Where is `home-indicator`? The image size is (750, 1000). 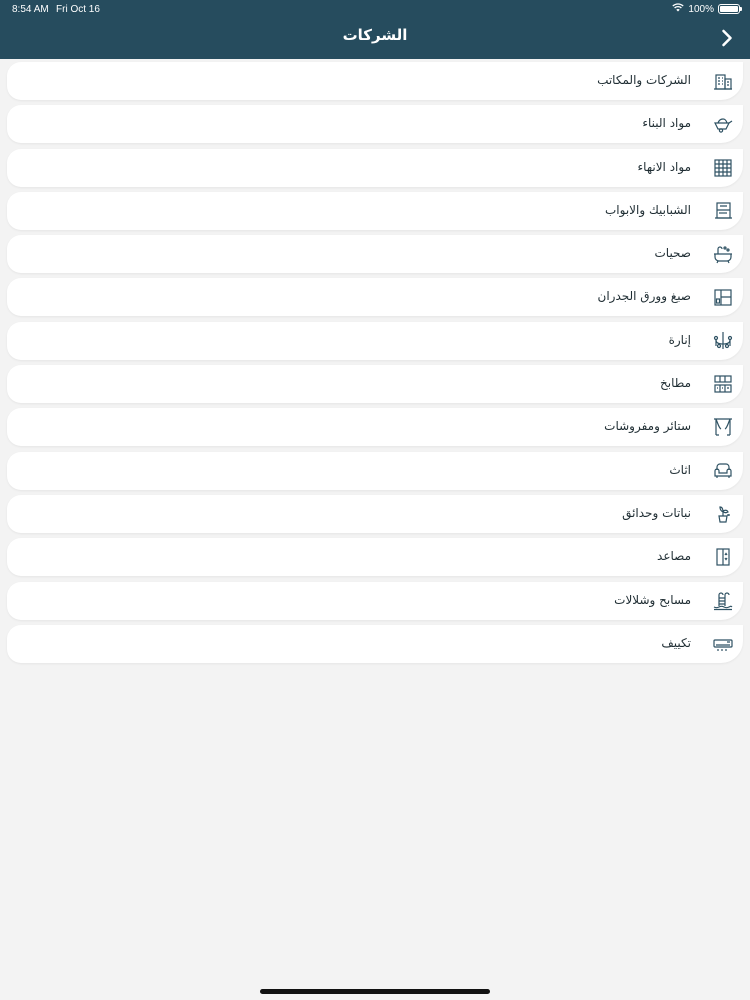
home-indicator is located at coordinates (375, 991).